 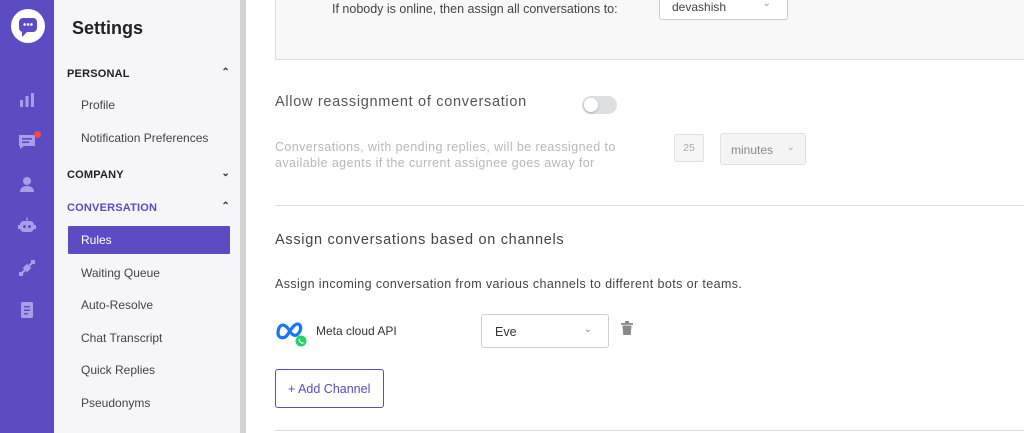 What do you see at coordinates (112, 208) in the screenshot?
I see `section-label: CONVERSATION` at bounding box center [112, 208].